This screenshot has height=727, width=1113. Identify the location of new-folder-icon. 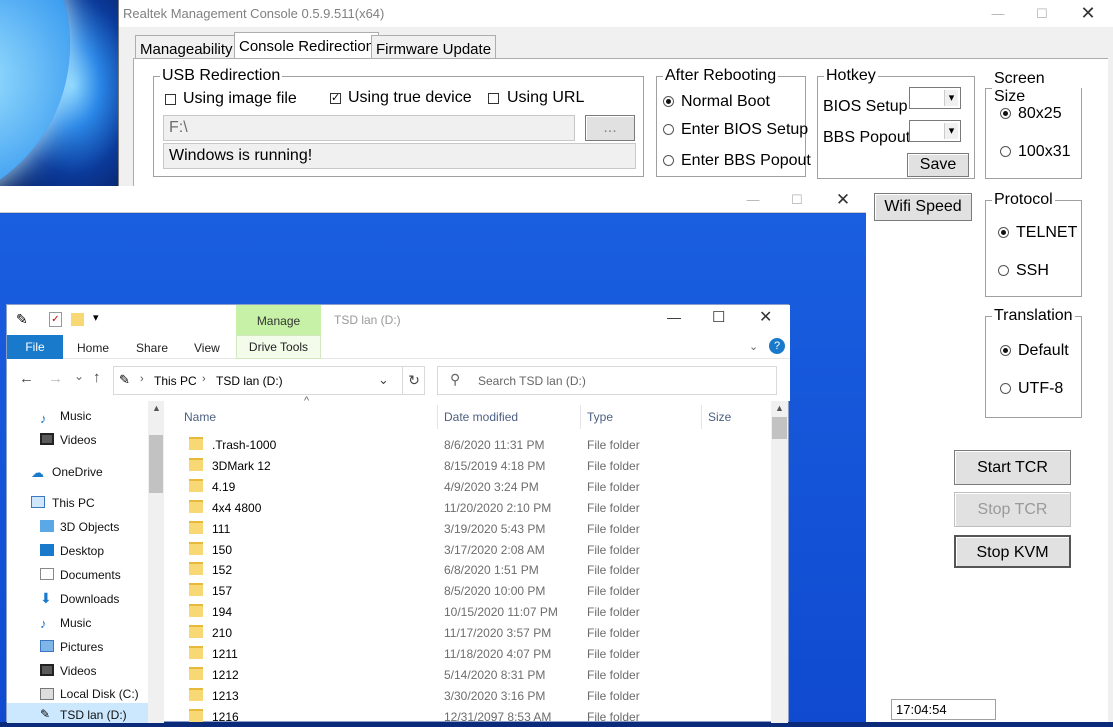
(77, 319).